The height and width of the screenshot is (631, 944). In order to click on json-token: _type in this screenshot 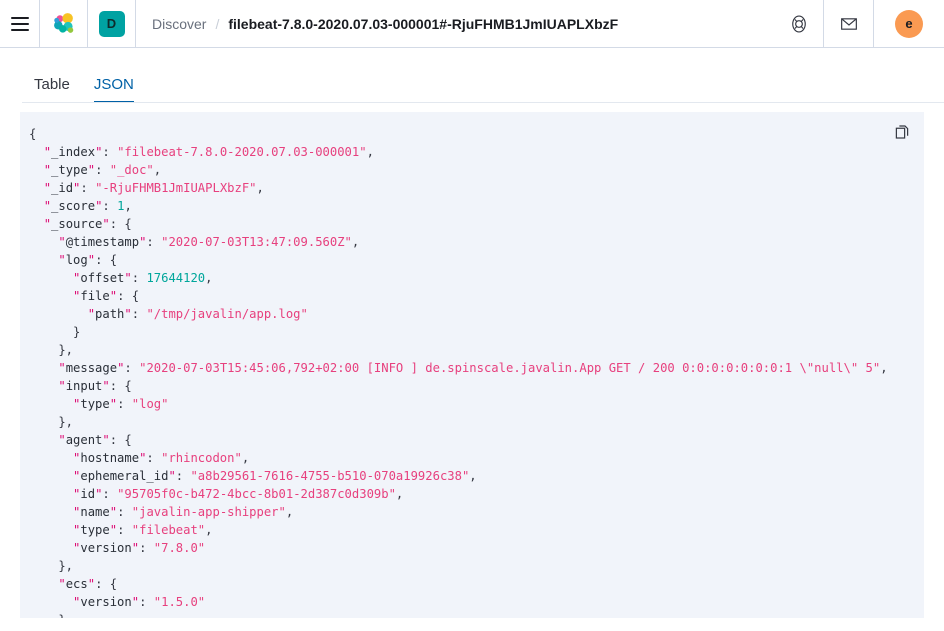, I will do `click(69, 170)`.